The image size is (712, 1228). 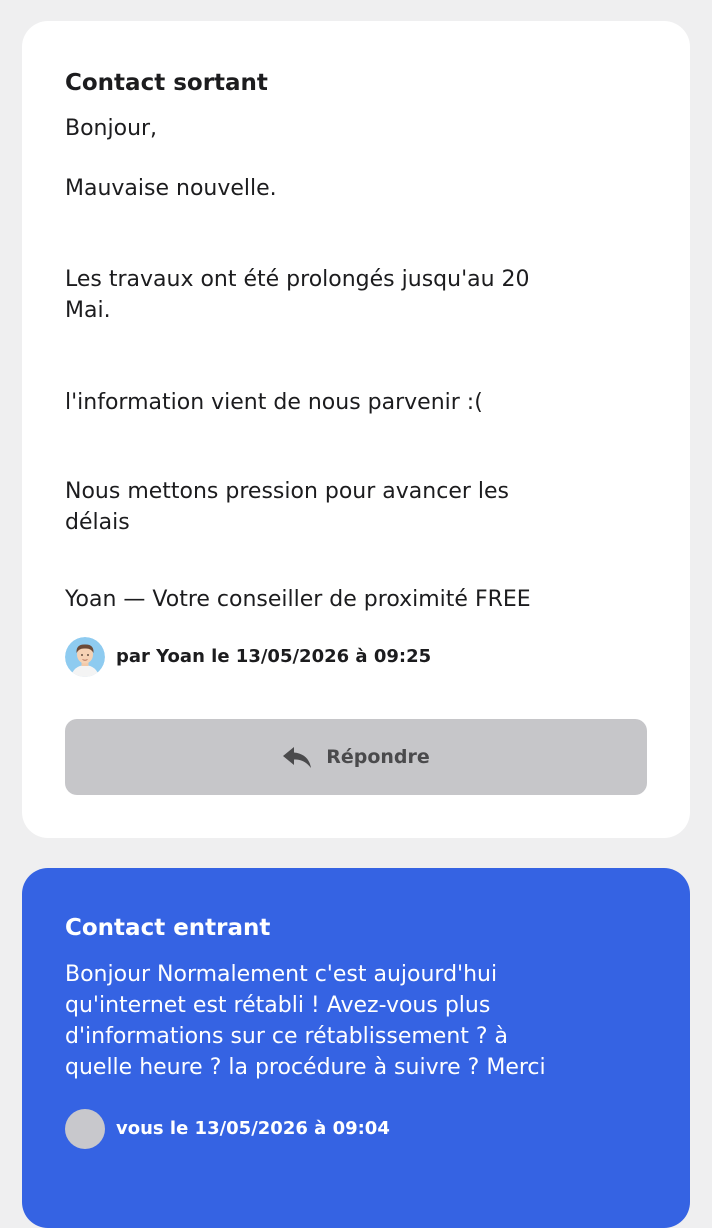 What do you see at coordinates (287, 1036) in the screenshot?
I see `message-line: d'informations sur ce rétablissement ? à` at bounding box center [287, 1036].